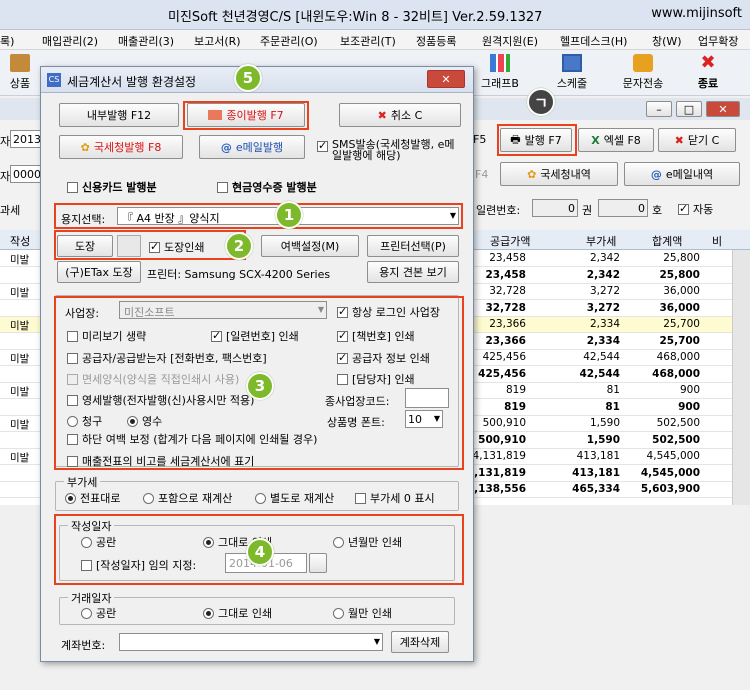 This screenshot has height=690, width=750. What do you see at coordinates (138, 565) in the screenshot?
I see `date-custom-checkbox: [작성일자] 임의 지정:` at bounding box center [138, 565].